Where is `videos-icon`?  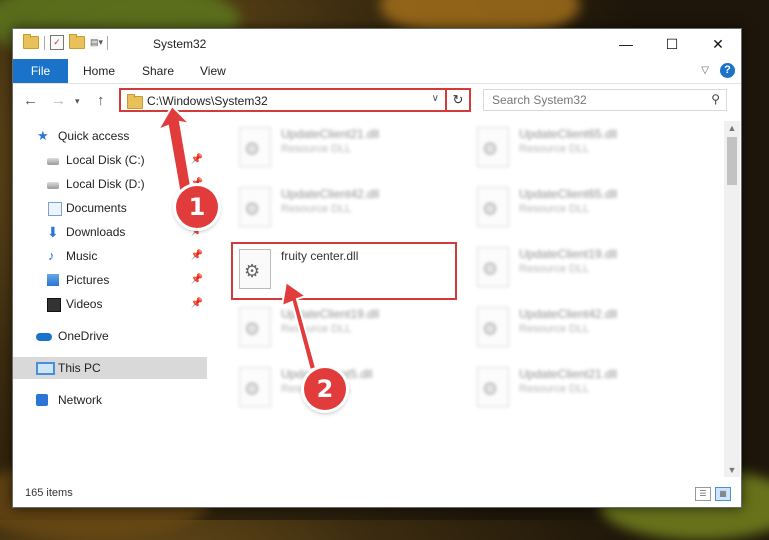 videos-icon is located at coordinates (54, 305).